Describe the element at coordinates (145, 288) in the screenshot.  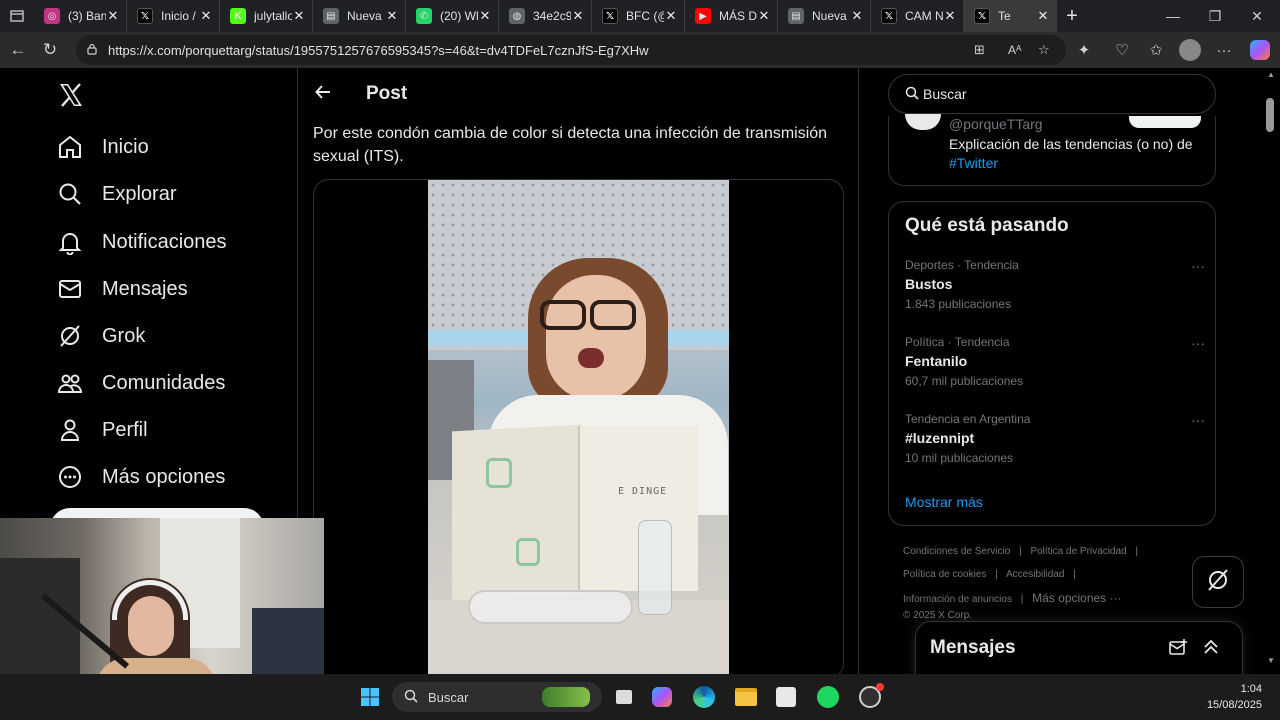
I see `sidebar-item-label: Mensajes` at that location.